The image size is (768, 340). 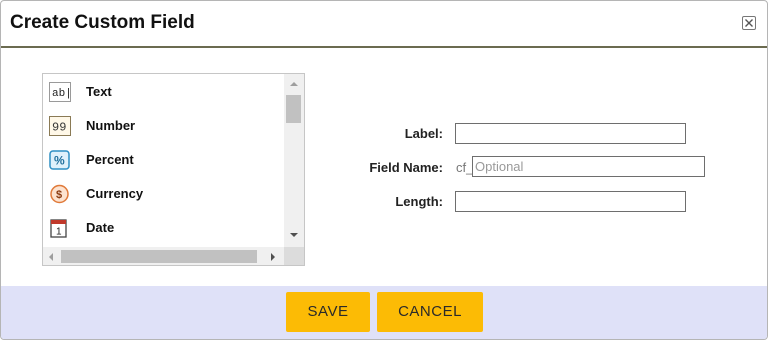 What do you see at coordinates (110, 159) in the screenshot?
I see `list-item-label: Percent` at bounding box center [110, 159].